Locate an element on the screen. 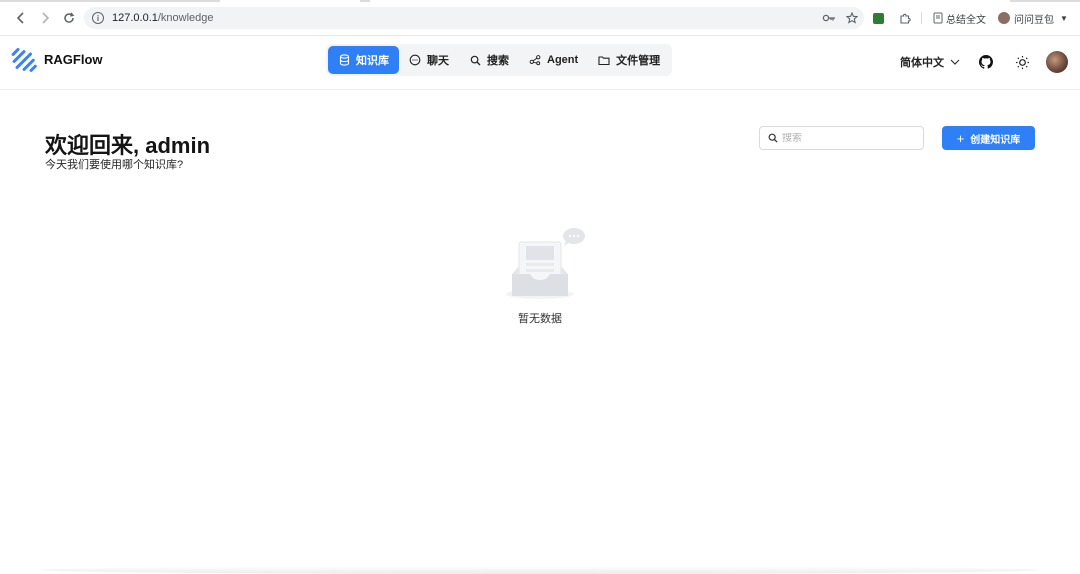  nav-agent: Agent is located at coordinates (553, 60).